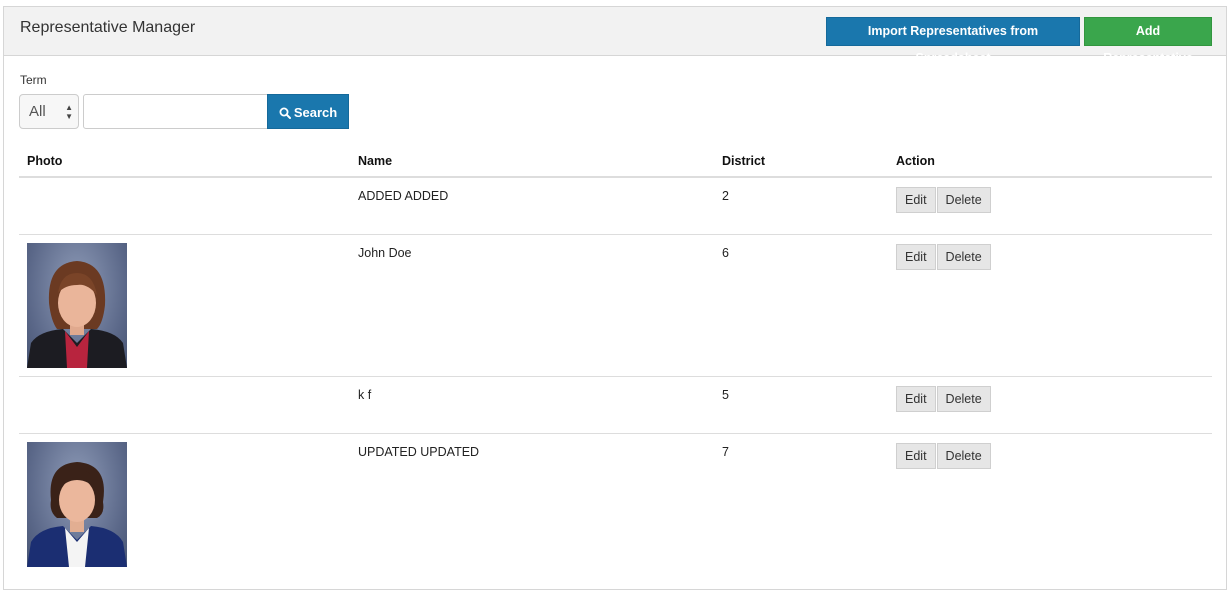 The height and width of the screenshot is (592, 1231). Describe the element at coordinates (744, 161) in the screenshot. I see `column-district: District` at that location.